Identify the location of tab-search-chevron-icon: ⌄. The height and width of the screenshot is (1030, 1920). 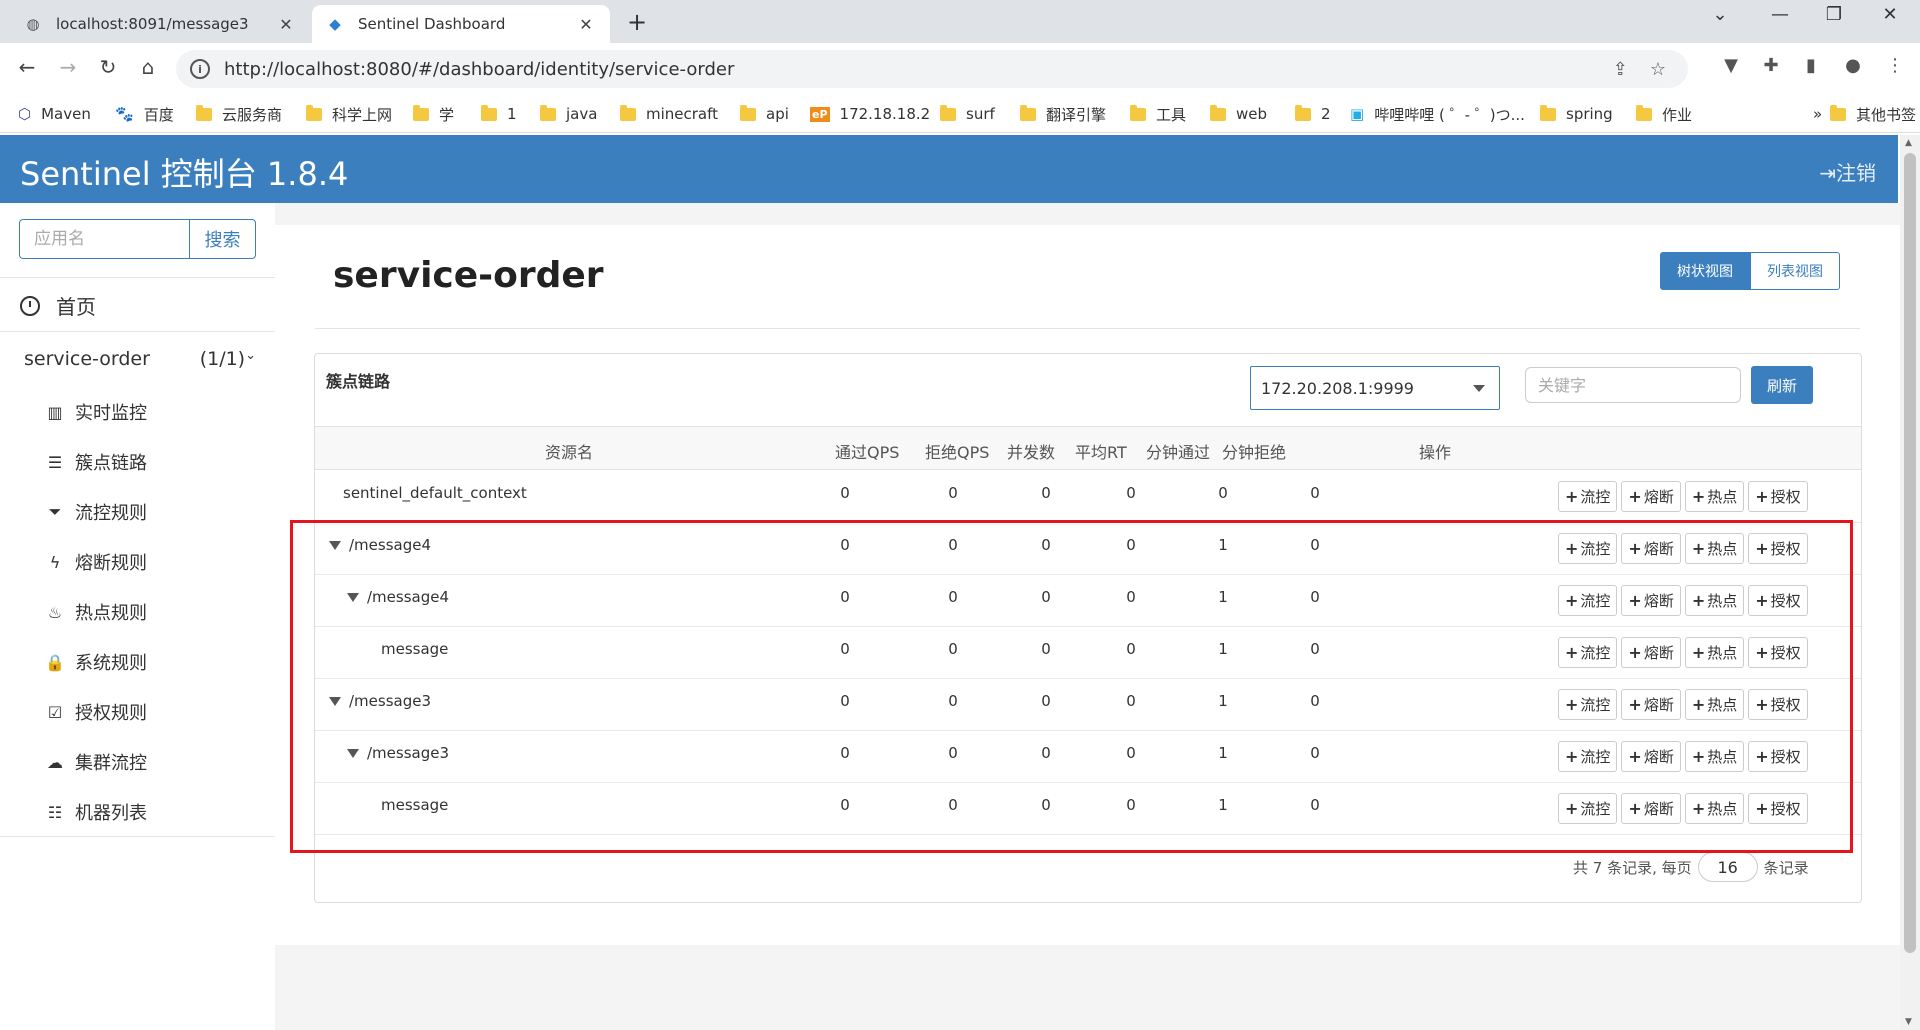
(1720, 14).